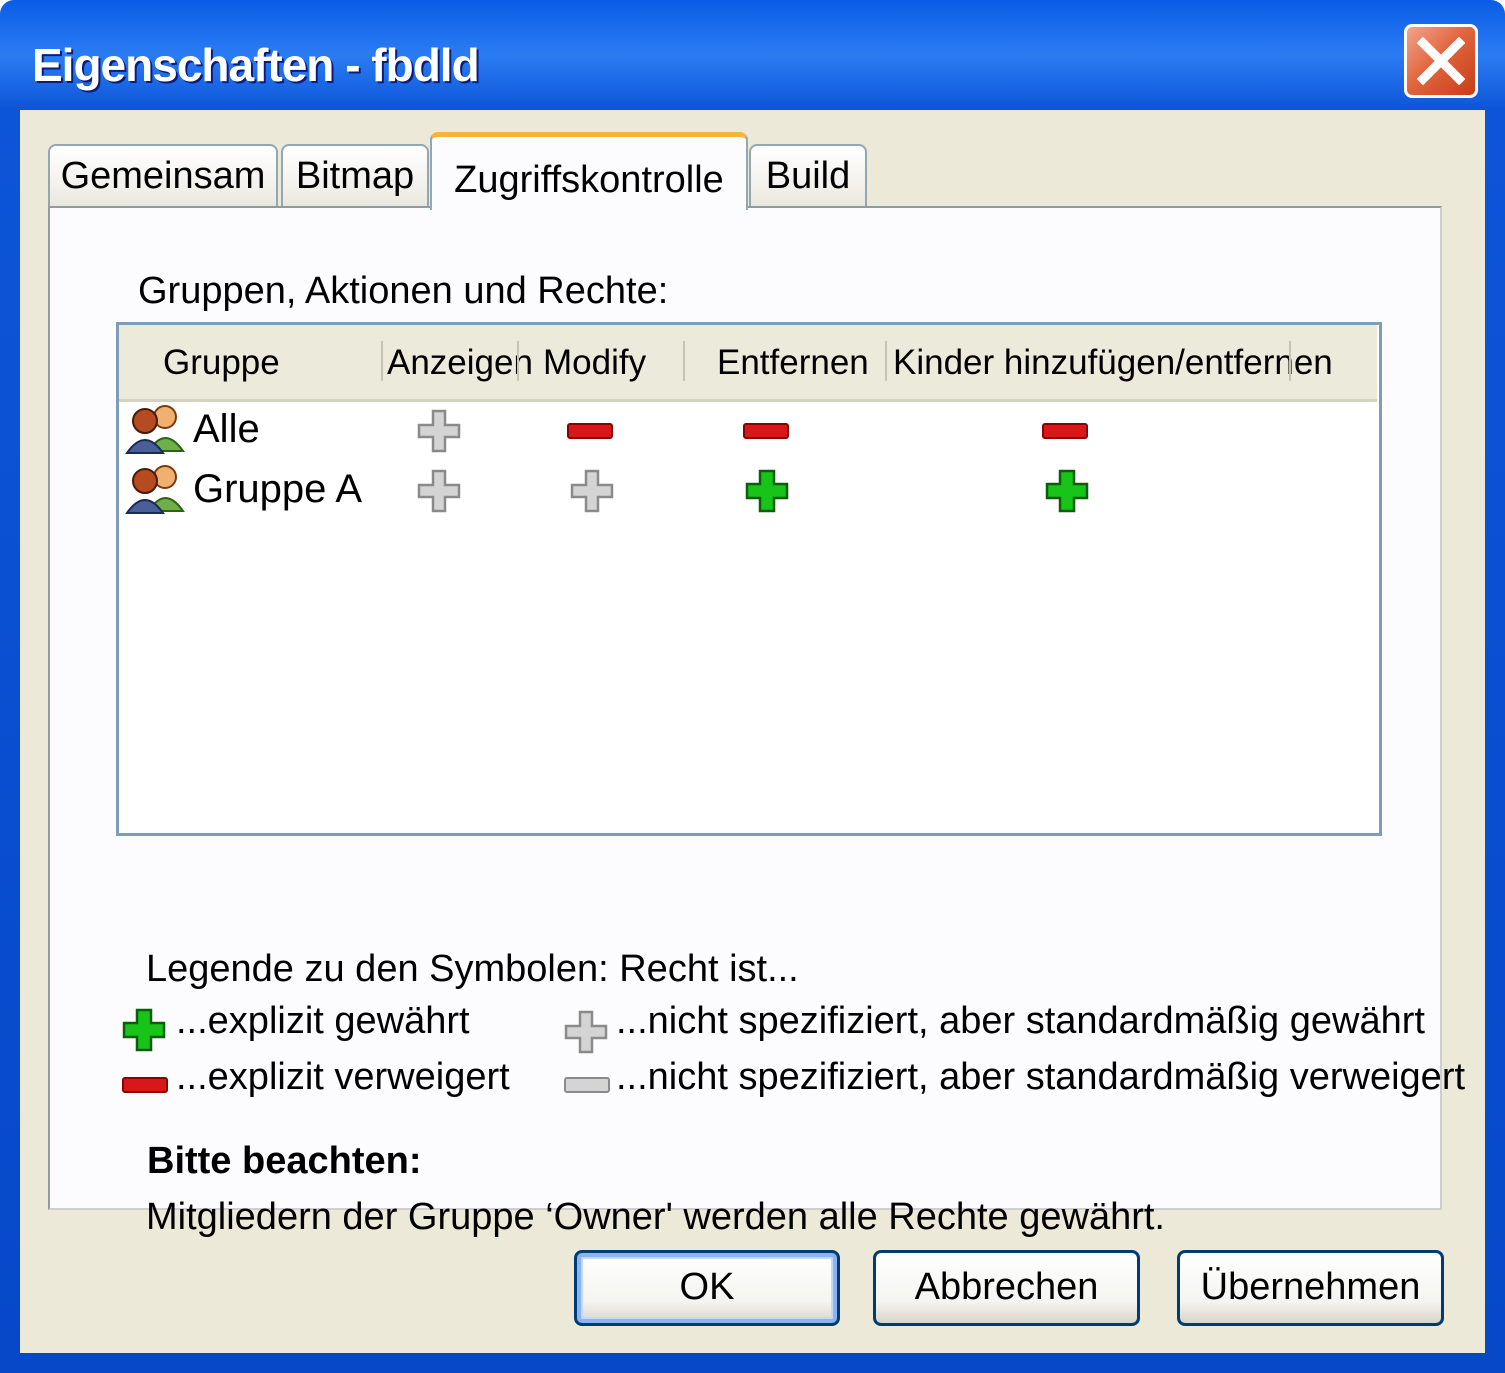  I want to click on close-icon, so click(1441, 61).